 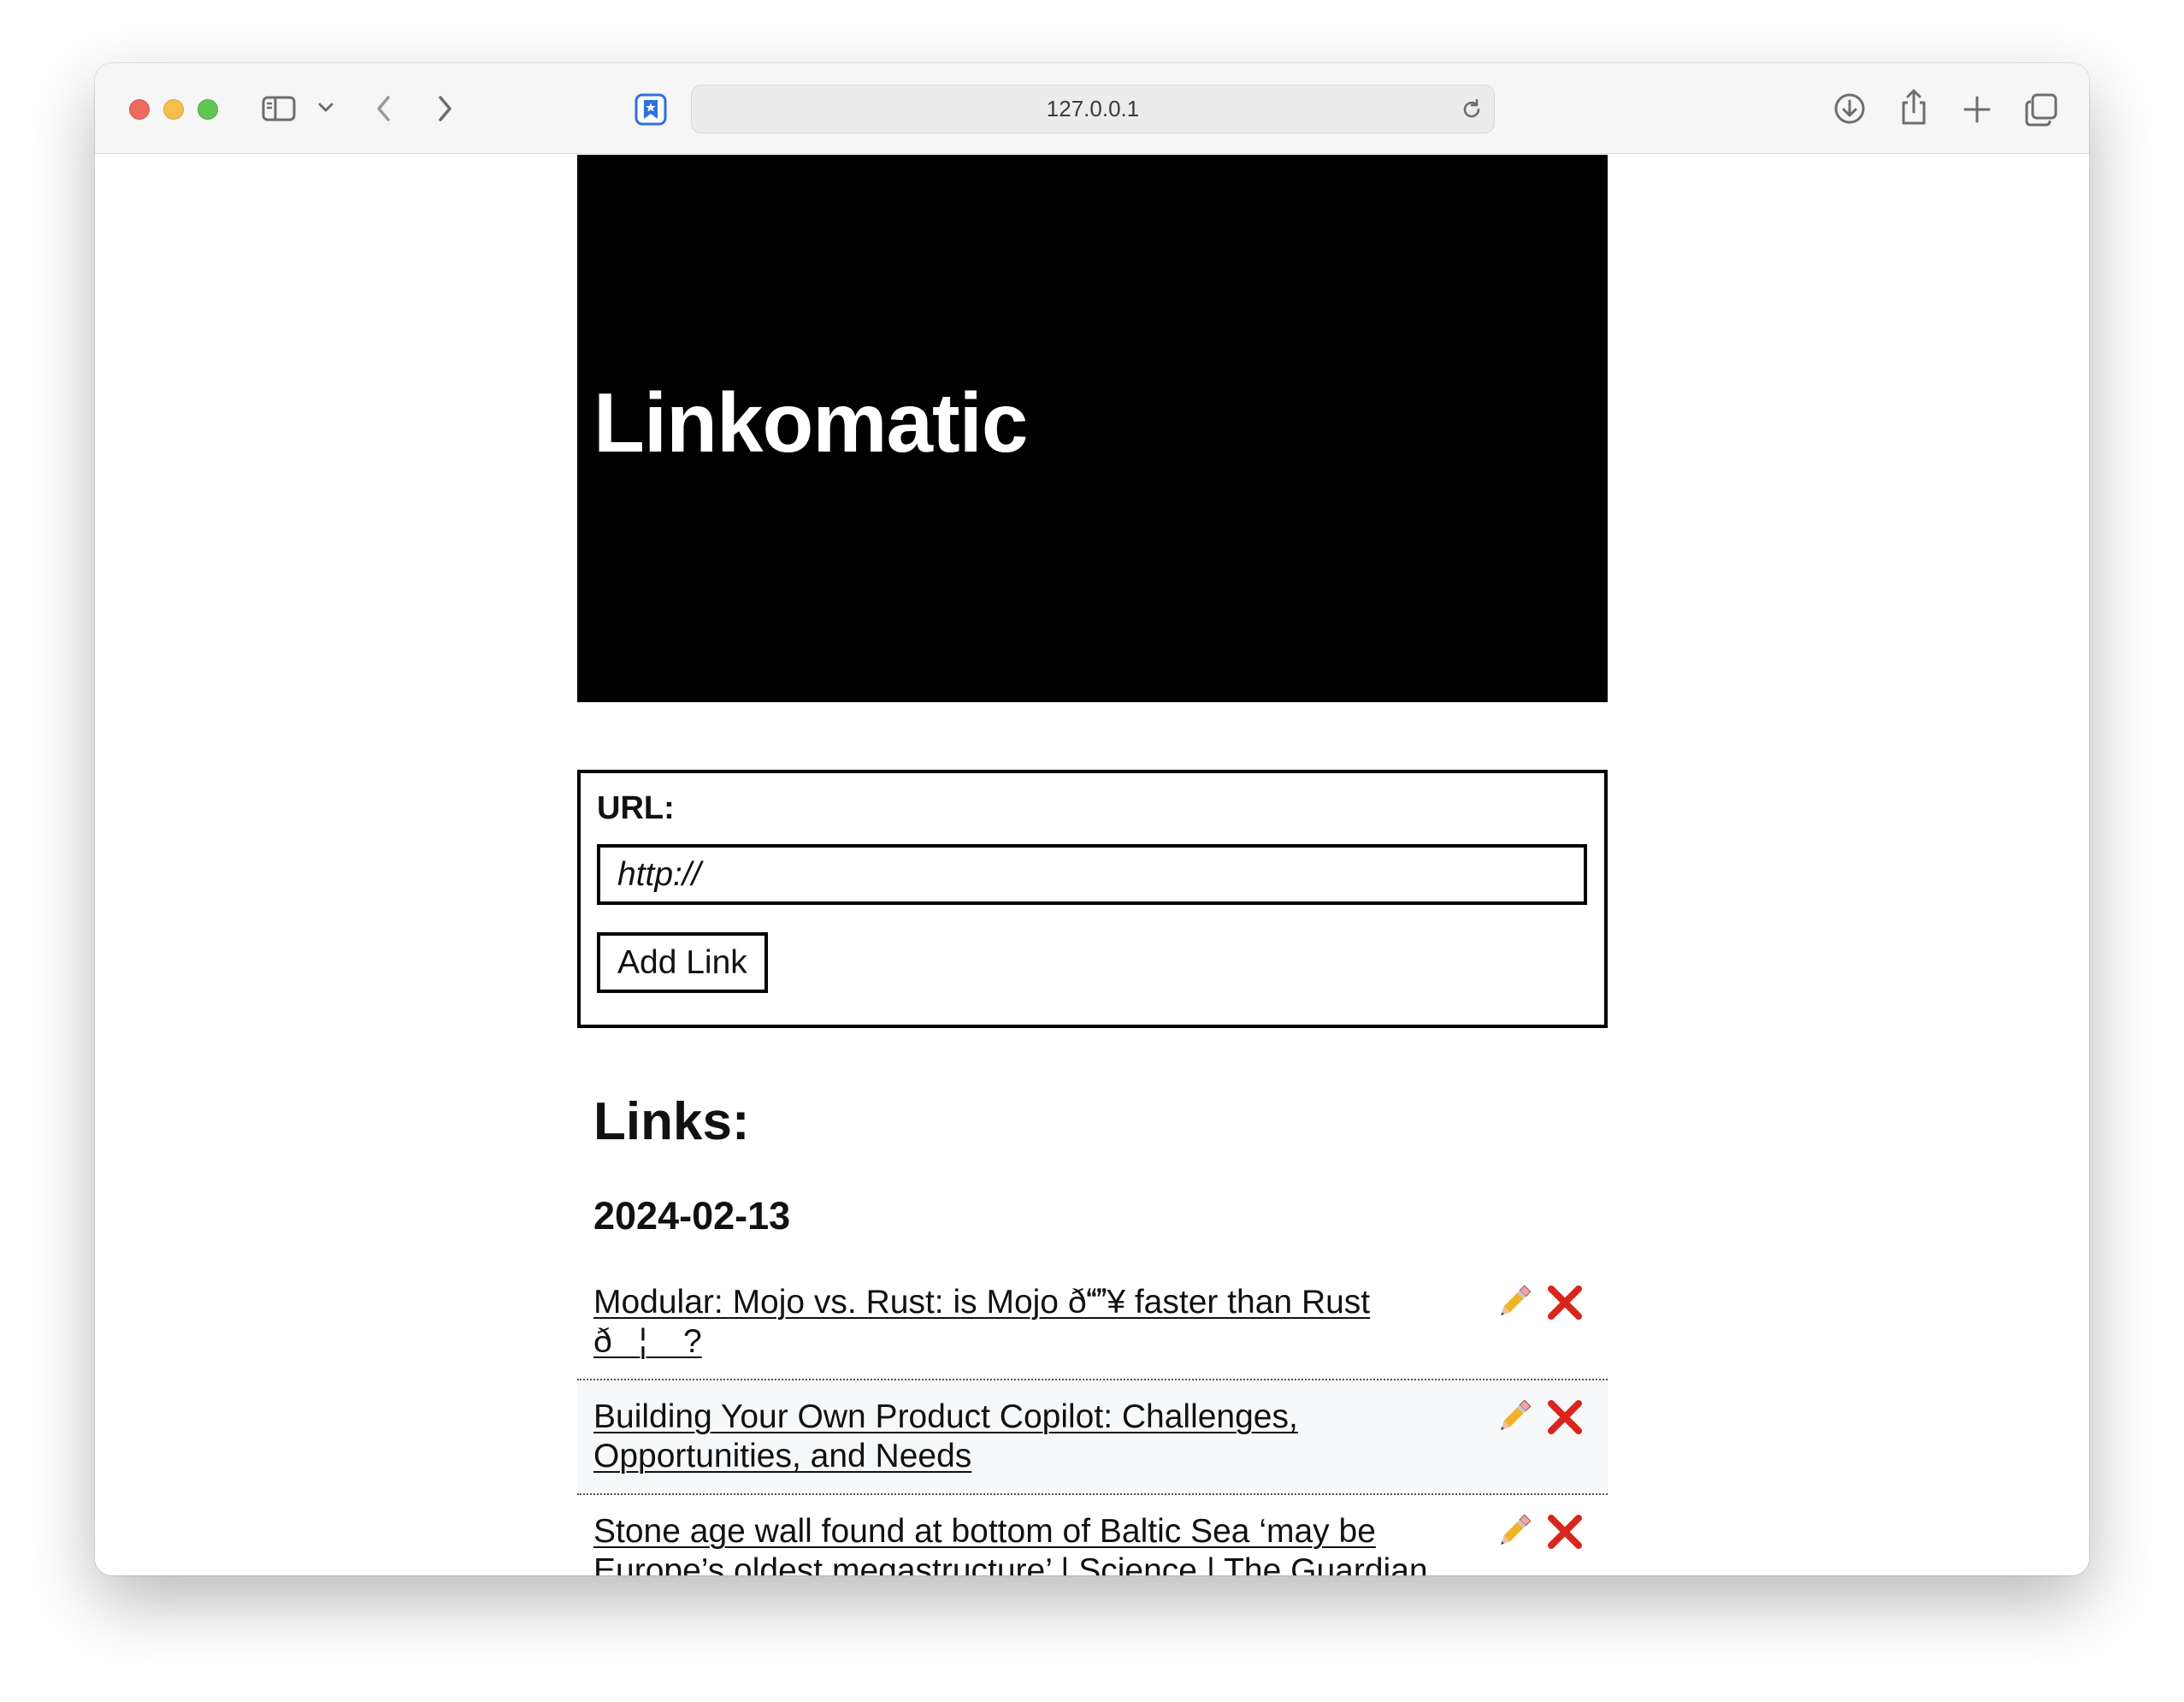 What do you see at coordinates (139, 110) in the screenshot?
I see `close-window-button` at bounding box center [139, 110].